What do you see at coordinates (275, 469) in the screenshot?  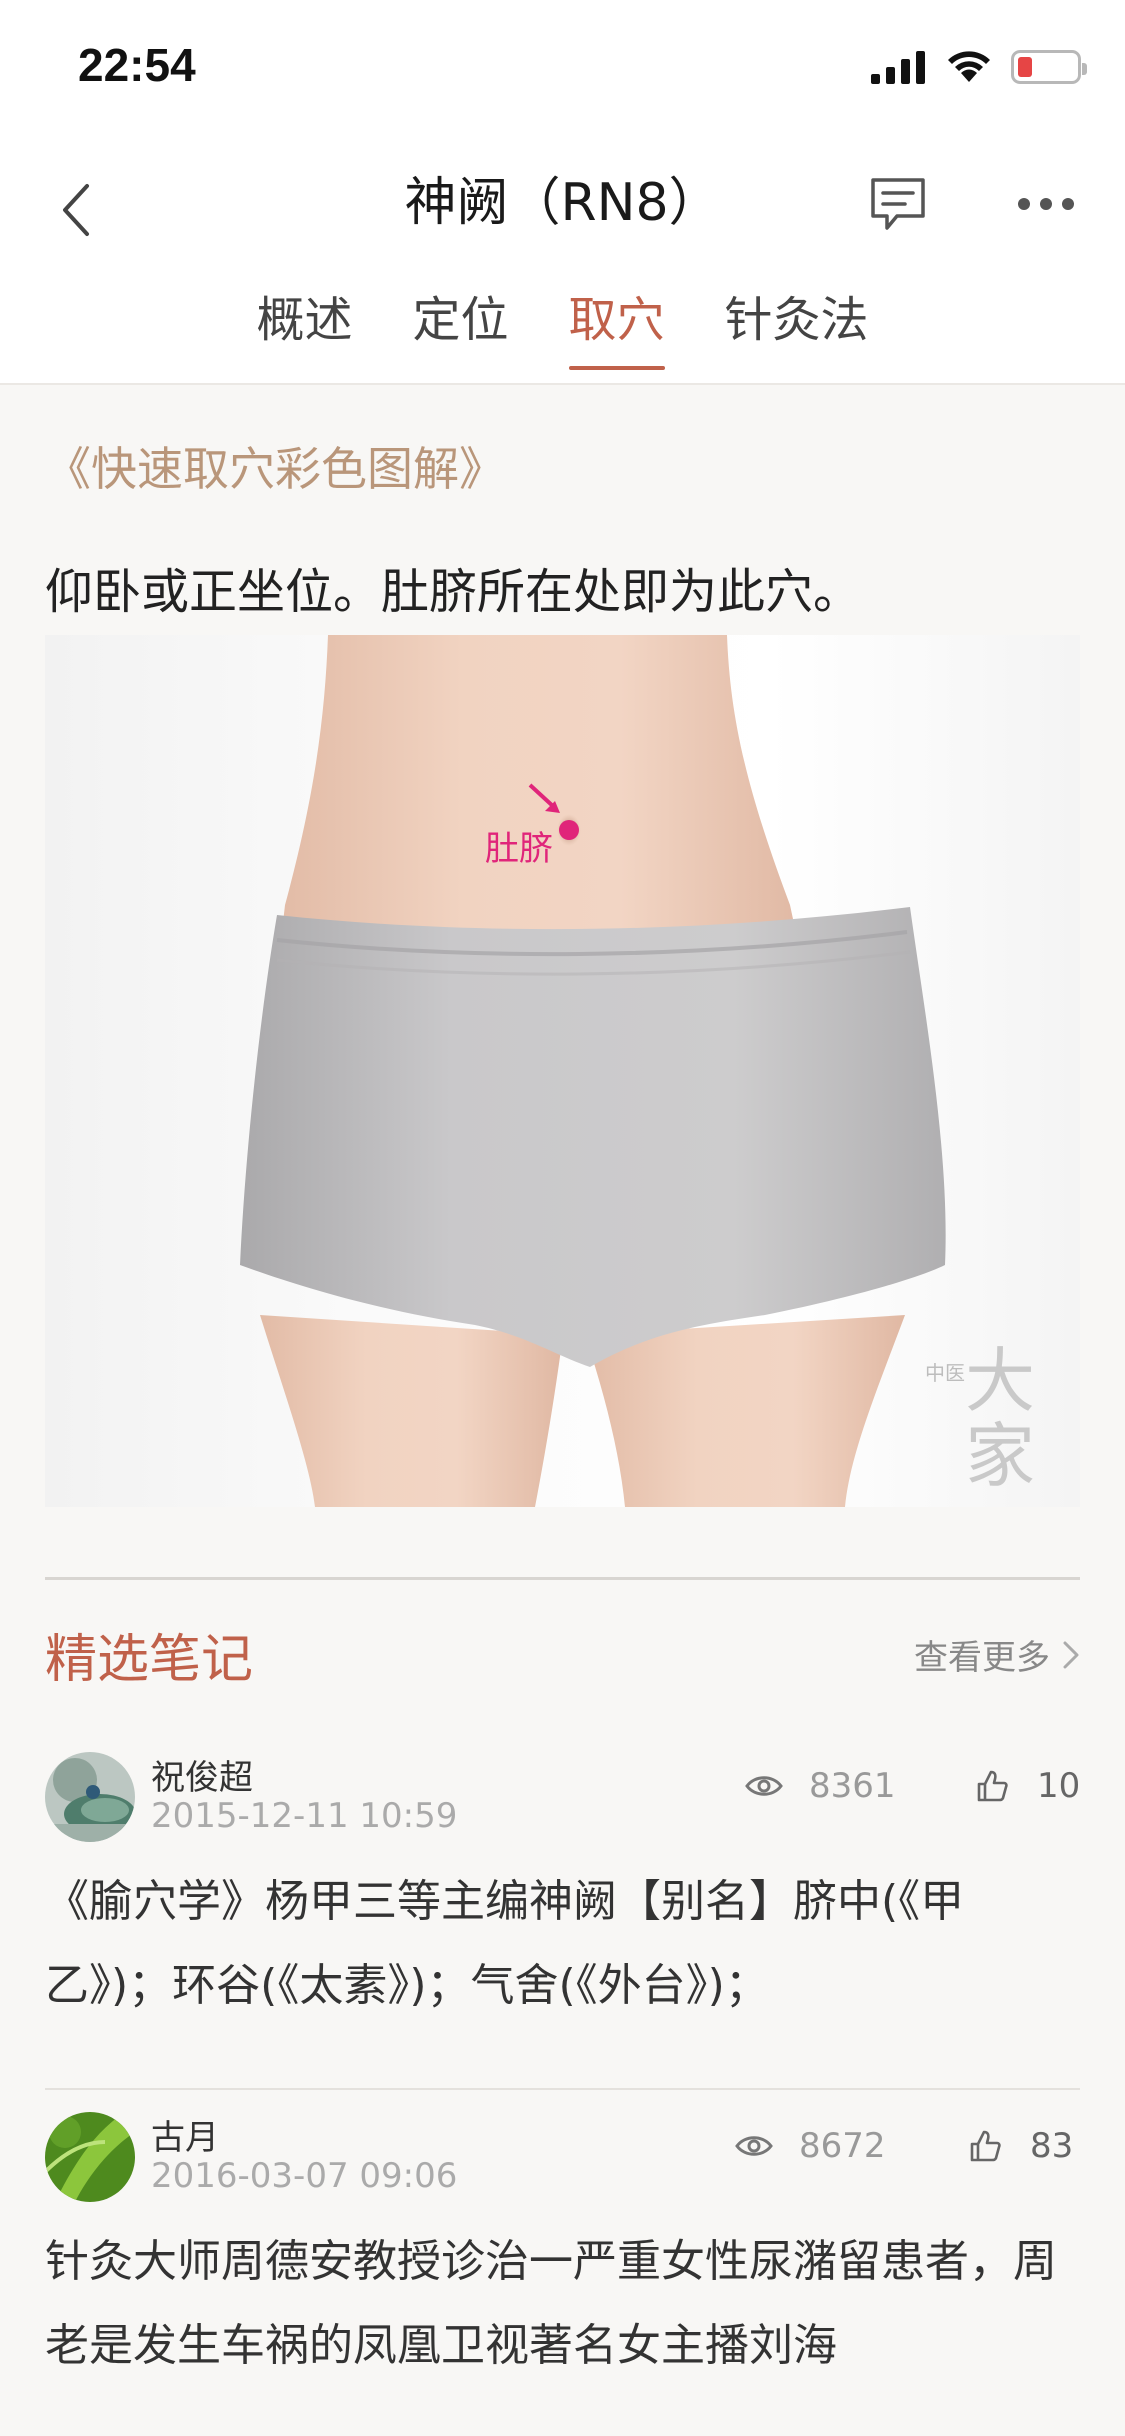 I see `source-reference: 《快速取穴彩色图解》` at bounding box center [275, 469].